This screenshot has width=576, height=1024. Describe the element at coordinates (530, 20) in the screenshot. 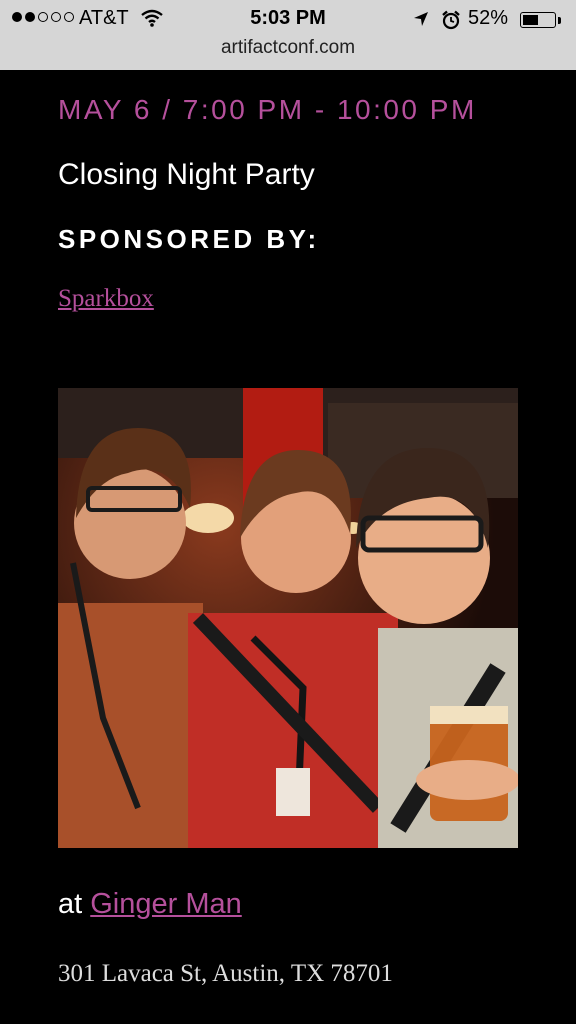

I see `battery-level` at that location.